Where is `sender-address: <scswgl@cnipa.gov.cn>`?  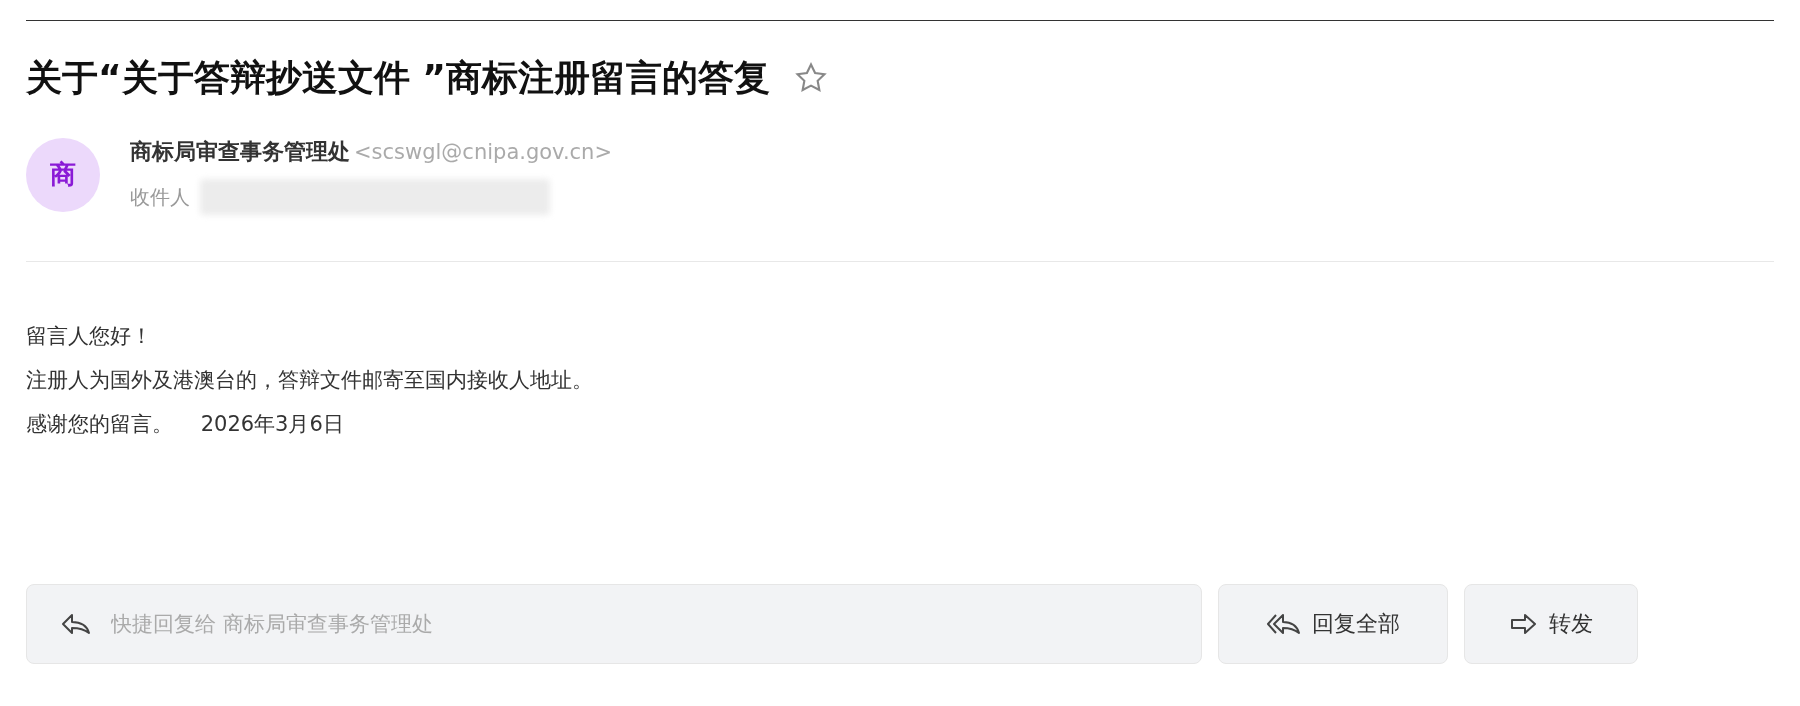 sender-address: <scswgl@cnipa.gov.cn> is located at coordinates (483, 152).